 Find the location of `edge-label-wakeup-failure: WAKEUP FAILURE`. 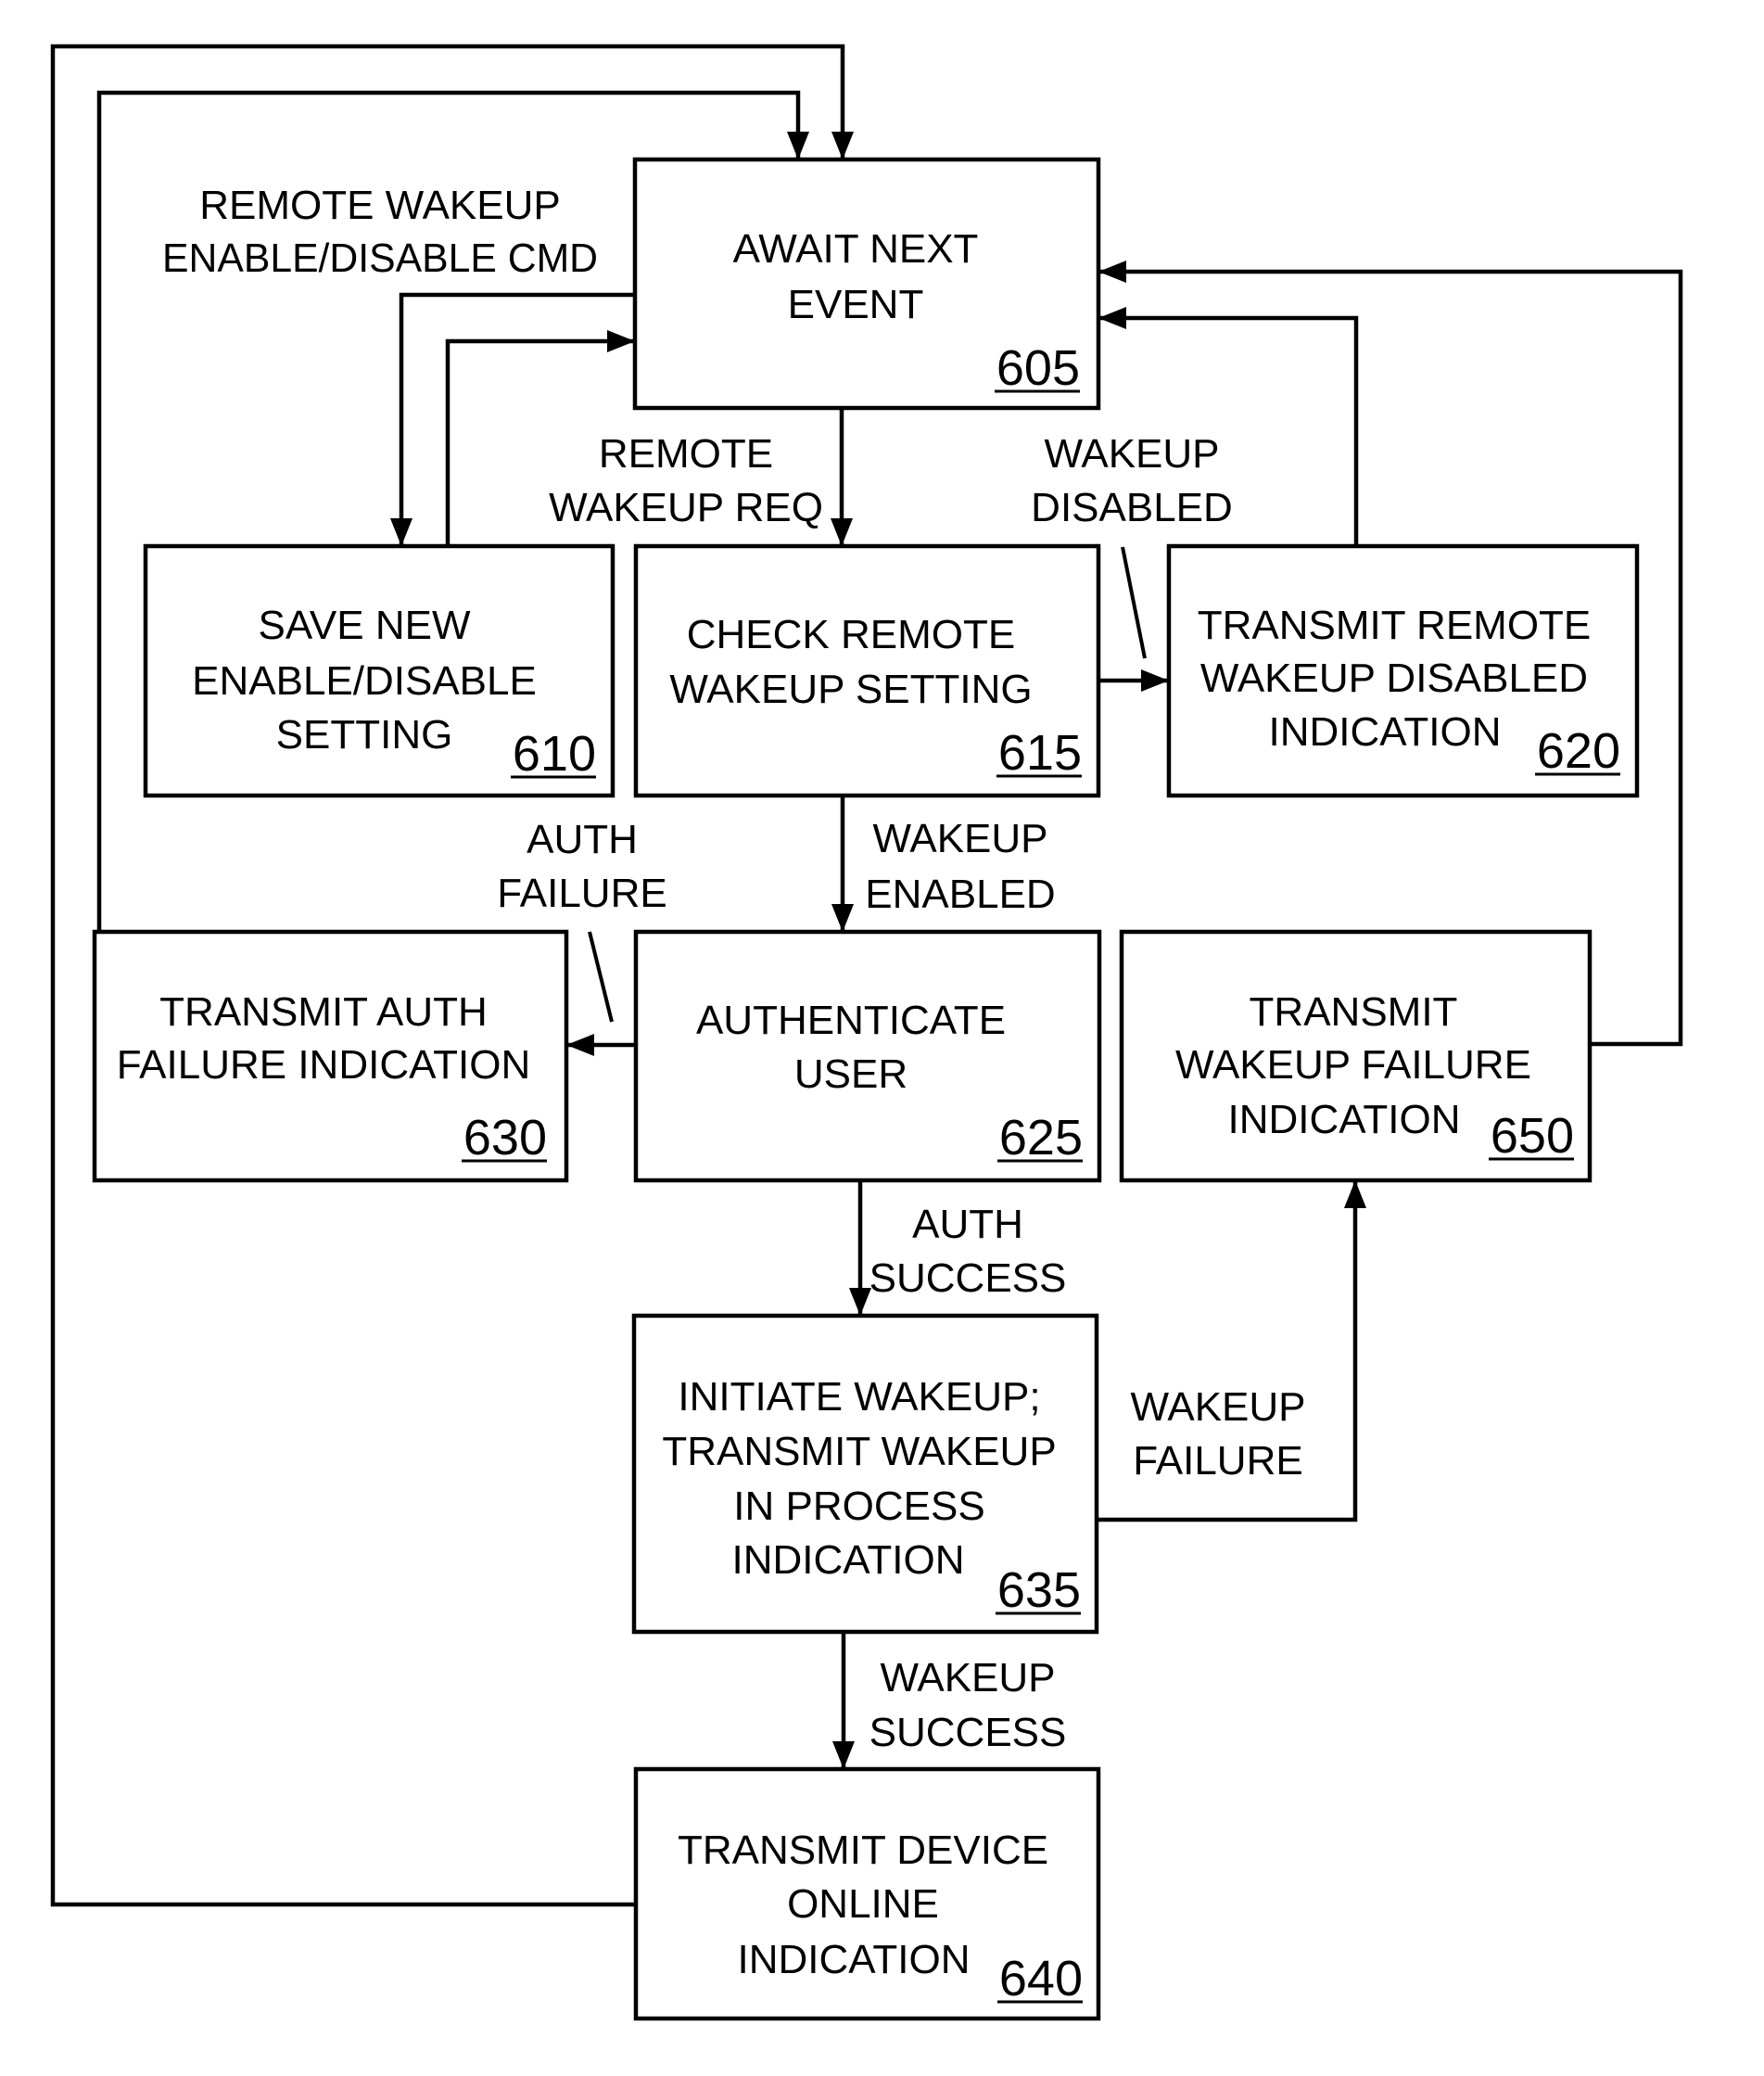

edge-label-wakeup-failure: WAKEUP FAILURE is located at coordinates (1217, 1434).